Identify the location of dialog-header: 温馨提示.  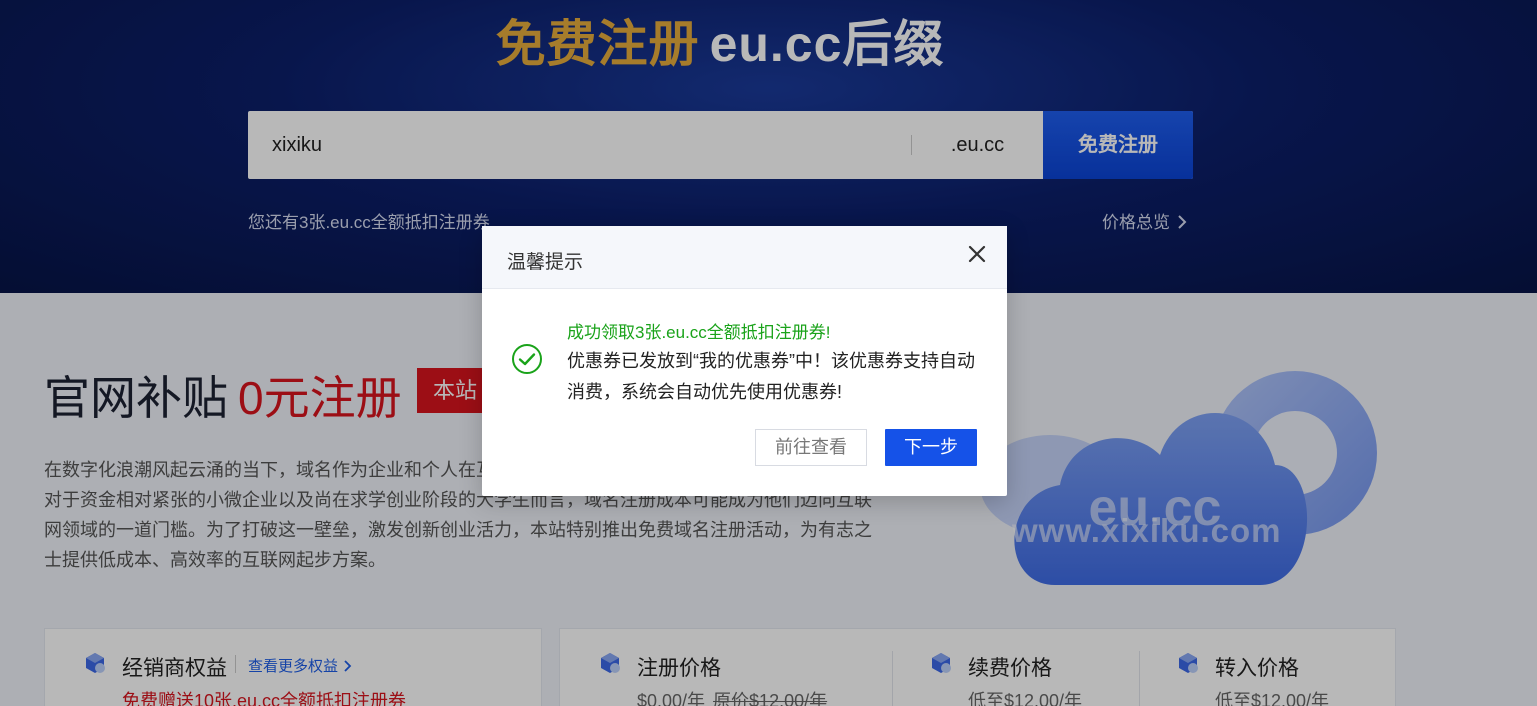
(744, 257).